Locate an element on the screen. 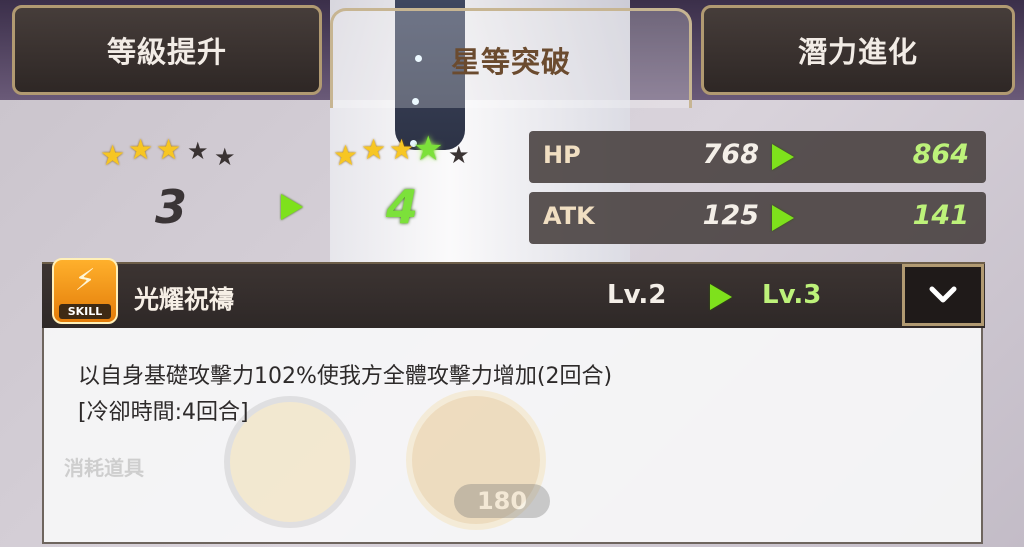 The height and width of the screenshot is (547, 1024). next-star-rating: ★ ★ ★ ★ ★ is located at coordinates (408, 152).